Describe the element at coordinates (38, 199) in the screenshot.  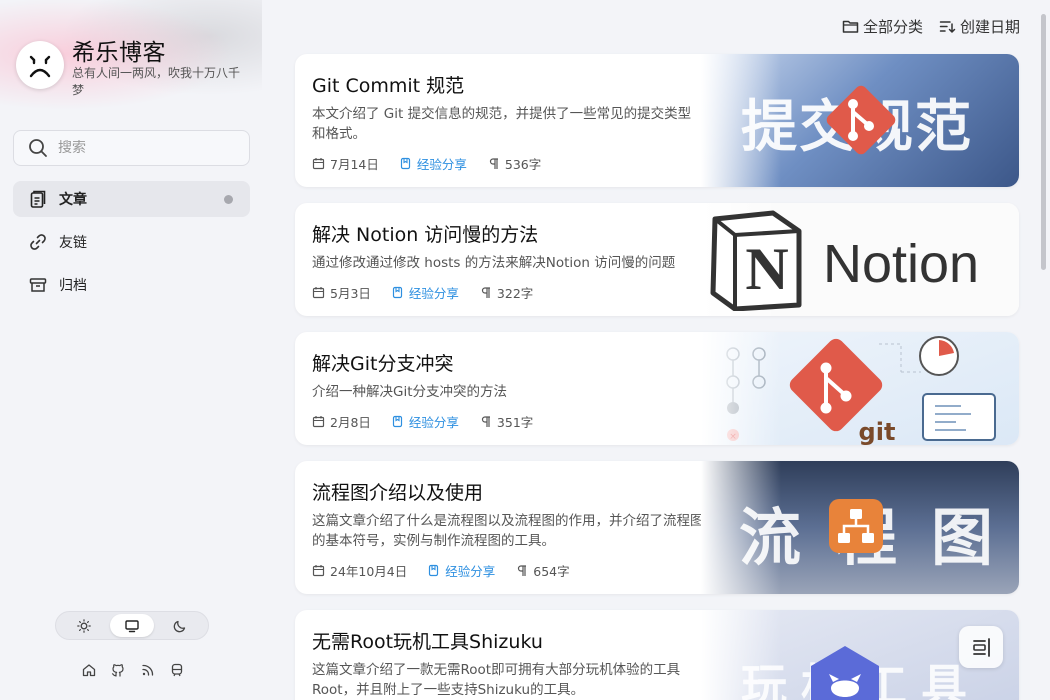
I see `article-icon` at that location.